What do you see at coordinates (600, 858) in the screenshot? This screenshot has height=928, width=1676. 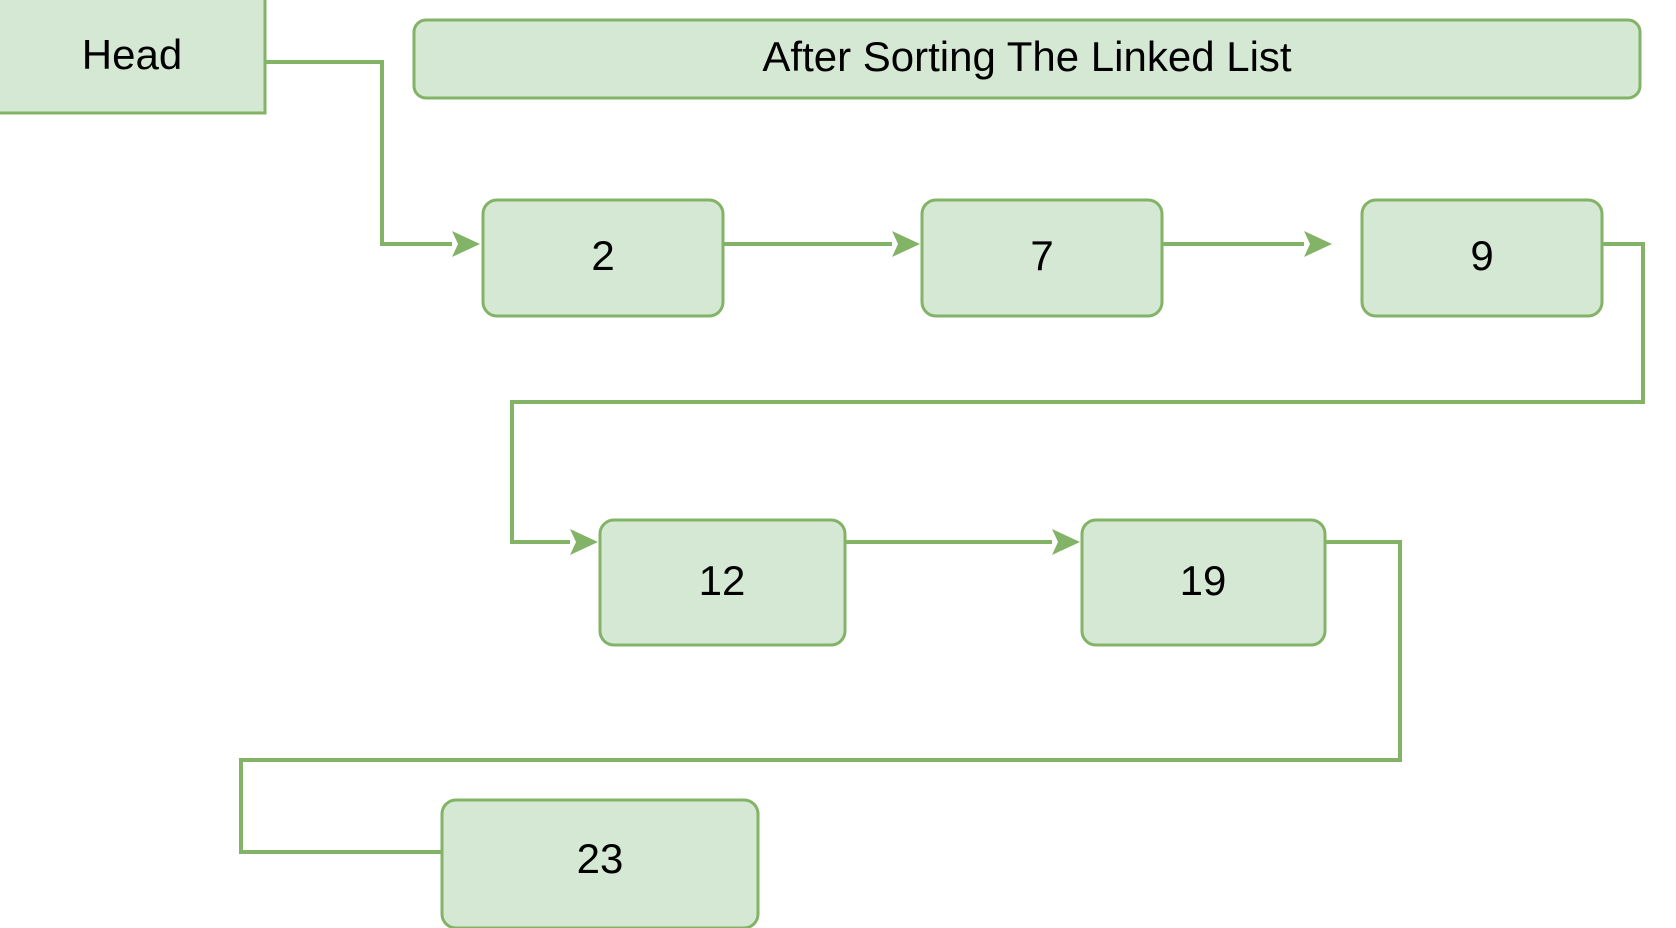 I see `node-23-label: 23` at bounding box center [600, 858].